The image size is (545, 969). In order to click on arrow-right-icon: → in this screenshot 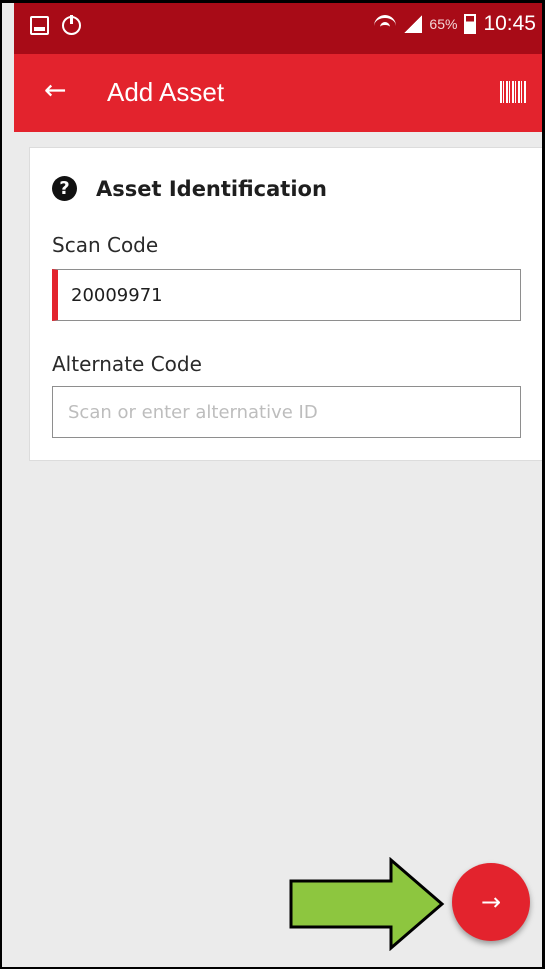, I will do `click(491, 902)`.